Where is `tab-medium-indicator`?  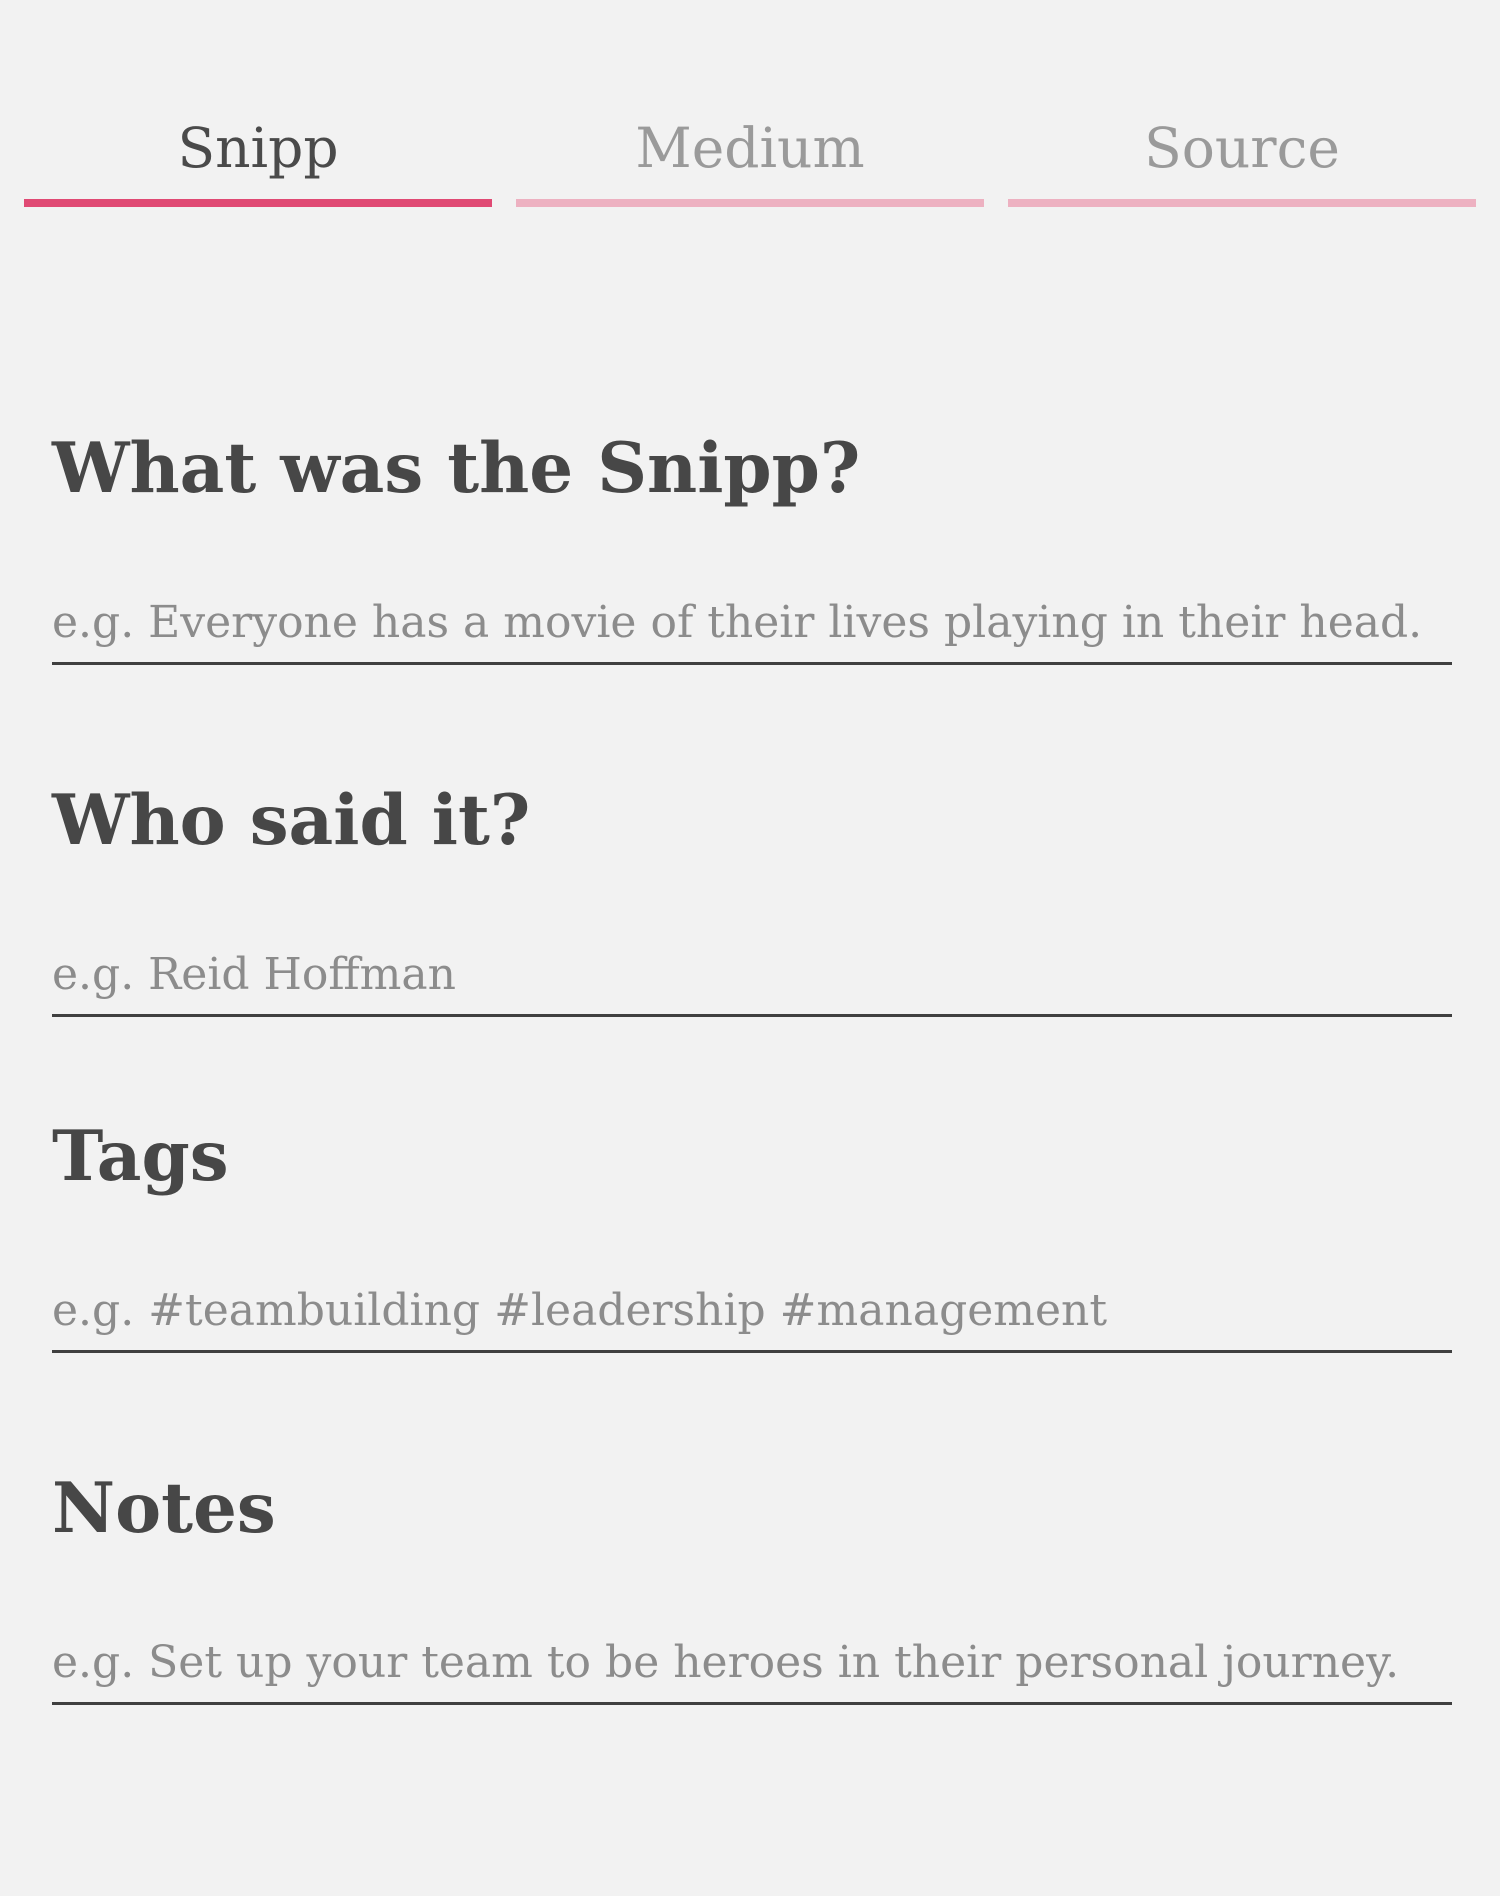
tab-medium-indicator is located at coordinates (750, 203).